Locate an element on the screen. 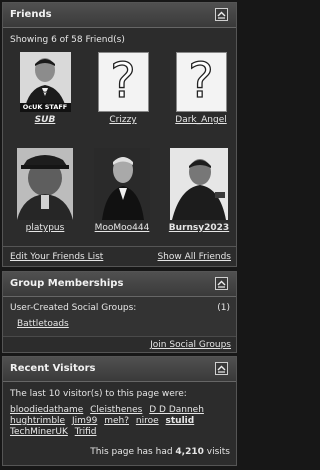 The image size is (320, 470). social-groups-label: User-Created Social Groups: is located at coordinates (73, 308).